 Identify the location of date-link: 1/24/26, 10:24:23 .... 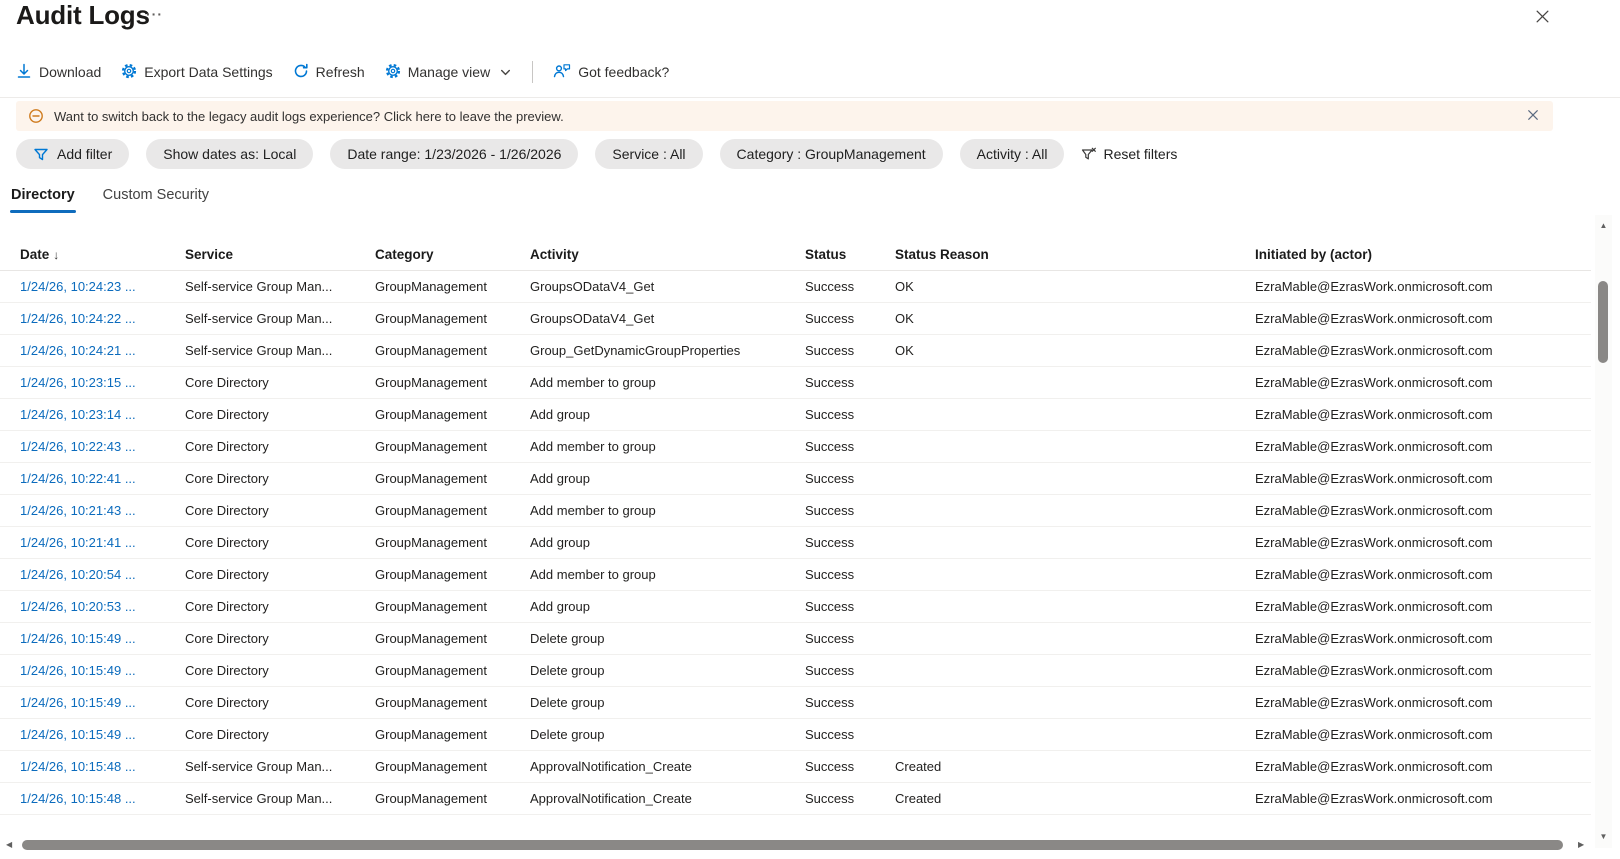
(102, 286).